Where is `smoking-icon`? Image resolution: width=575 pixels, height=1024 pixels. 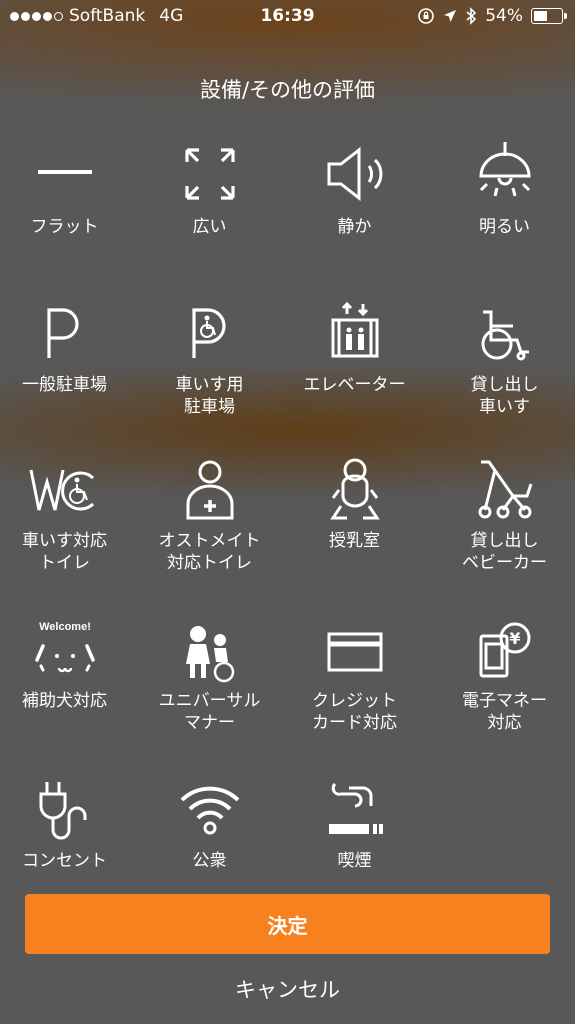
smoking-icon is located at coordinates (355, 808).